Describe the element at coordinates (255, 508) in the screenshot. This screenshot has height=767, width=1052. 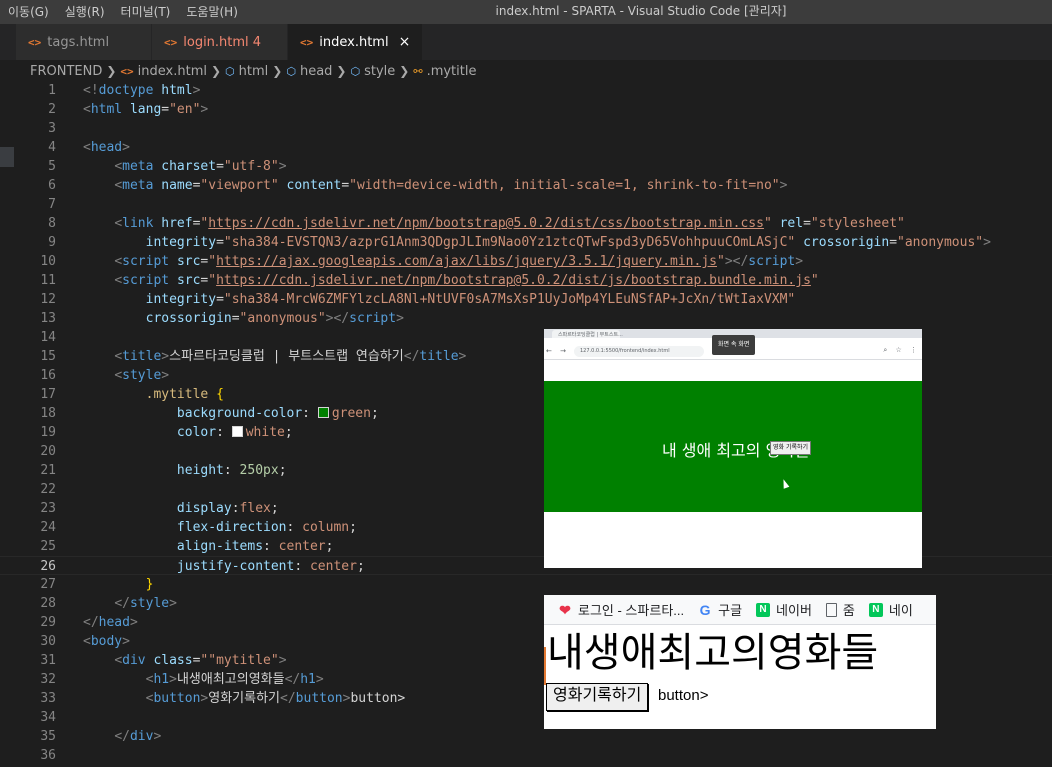
I see `token: flex` at that location.